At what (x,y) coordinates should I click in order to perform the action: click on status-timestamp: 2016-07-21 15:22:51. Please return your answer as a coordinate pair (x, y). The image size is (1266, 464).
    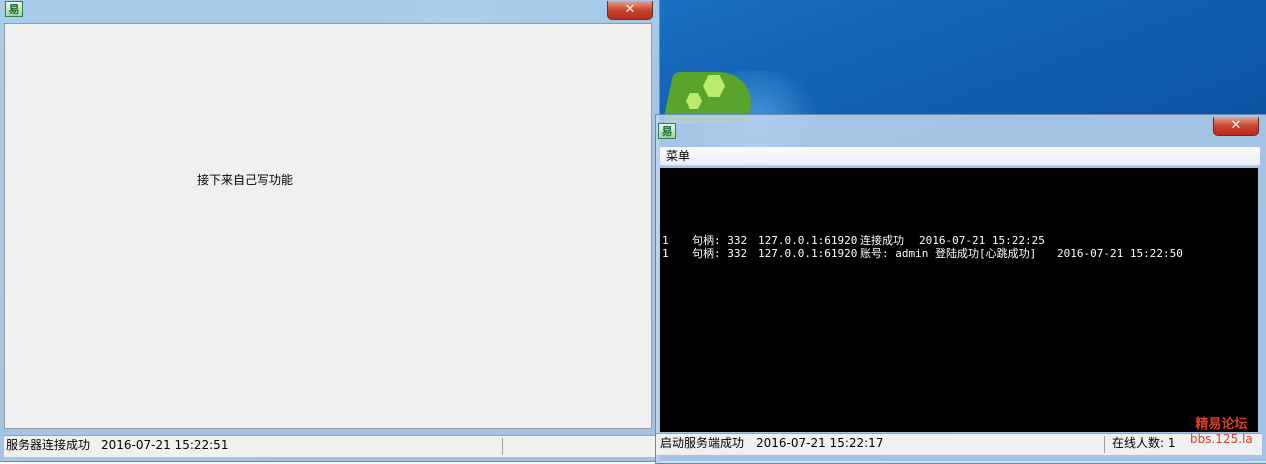
    Looking at the image, I should click on (165, 445).